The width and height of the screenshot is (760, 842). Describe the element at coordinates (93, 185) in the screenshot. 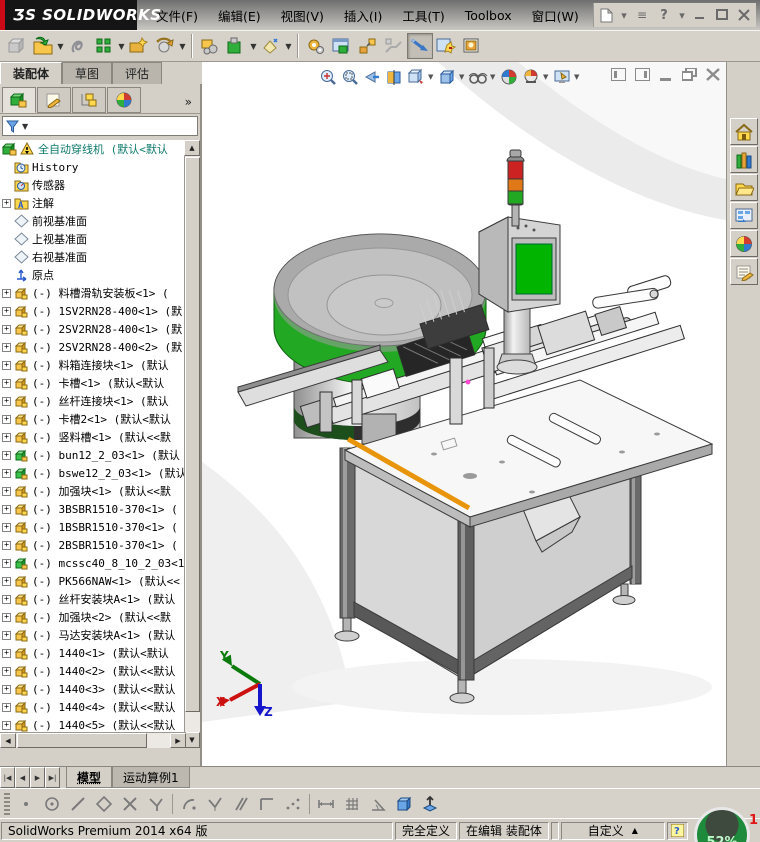

I see `tree-item: 传感器` at that location.